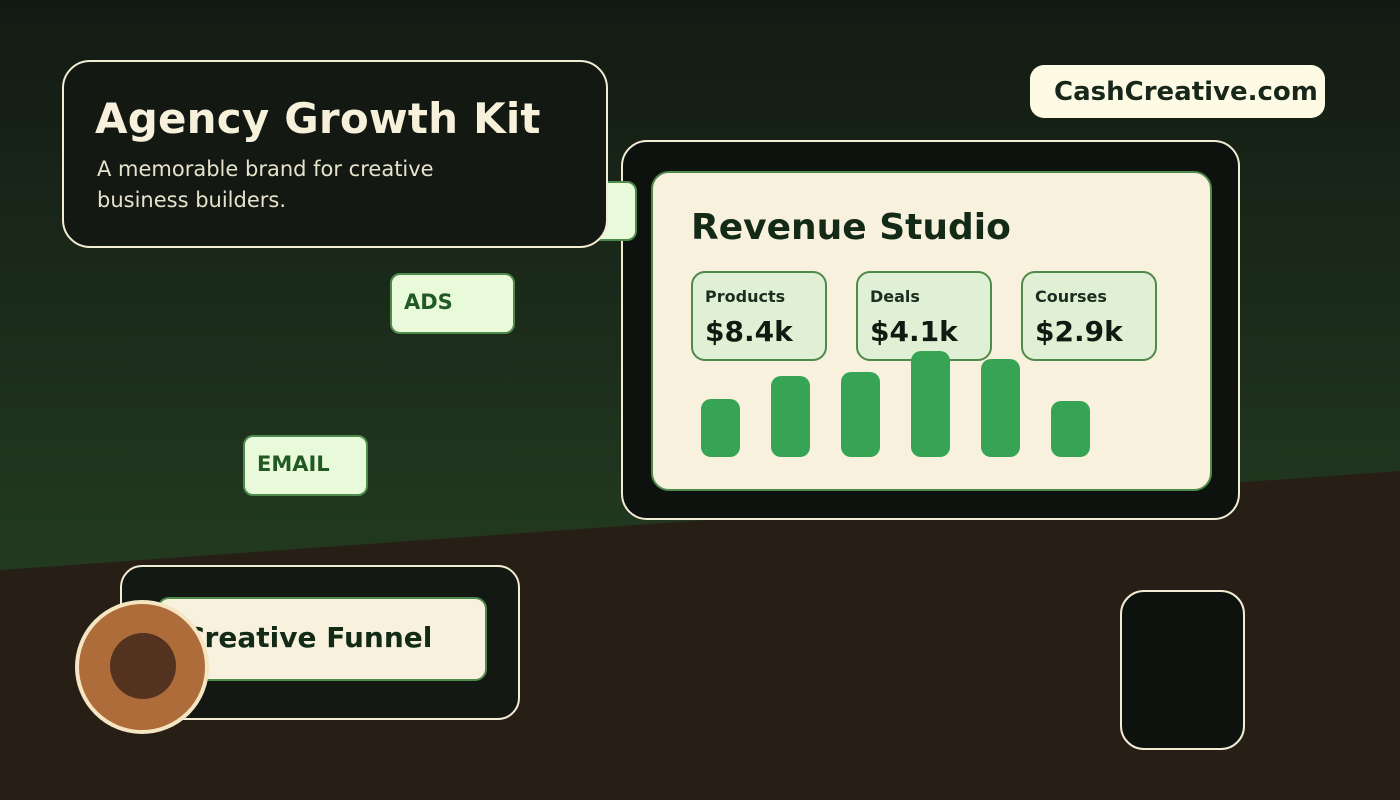 The image size is (1400, 800). I want to click on funnel-label: Creative Funnel, so click(308, 637).